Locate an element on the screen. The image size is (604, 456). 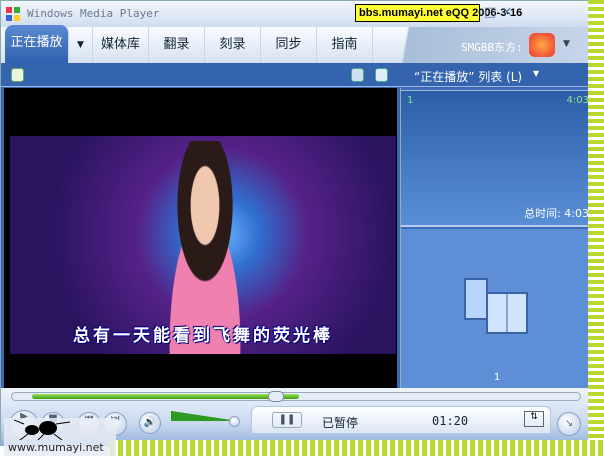
store-dropdown: ▼ is located at coordinates (566, 44).